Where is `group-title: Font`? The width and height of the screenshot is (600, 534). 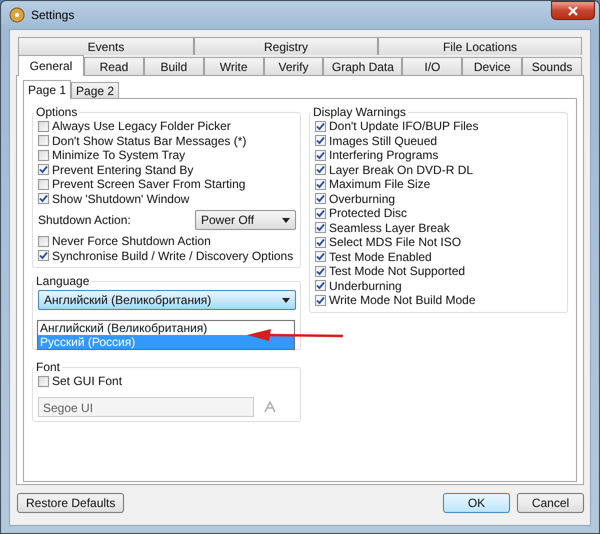 group-title: Font is located at coordinates (48, 367).